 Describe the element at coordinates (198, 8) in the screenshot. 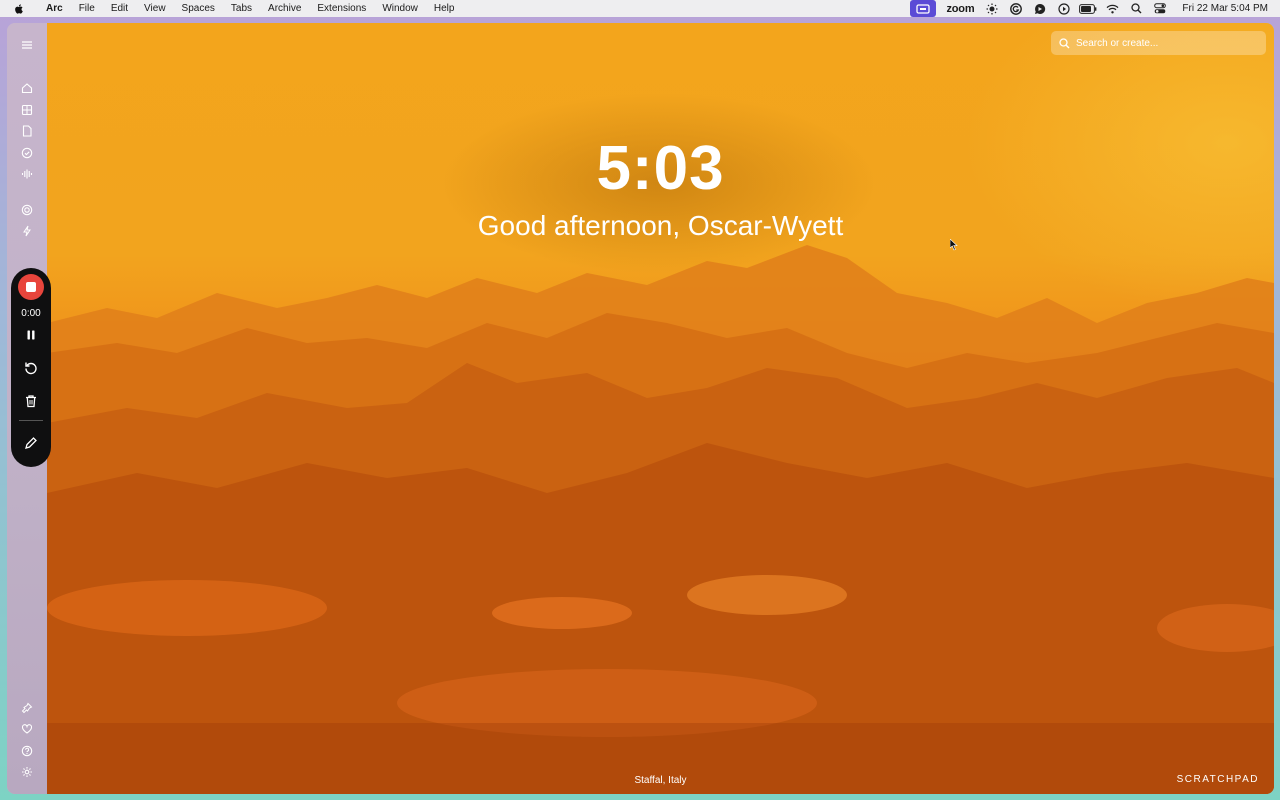

I see `menu-spaces: Spaces` at that location.